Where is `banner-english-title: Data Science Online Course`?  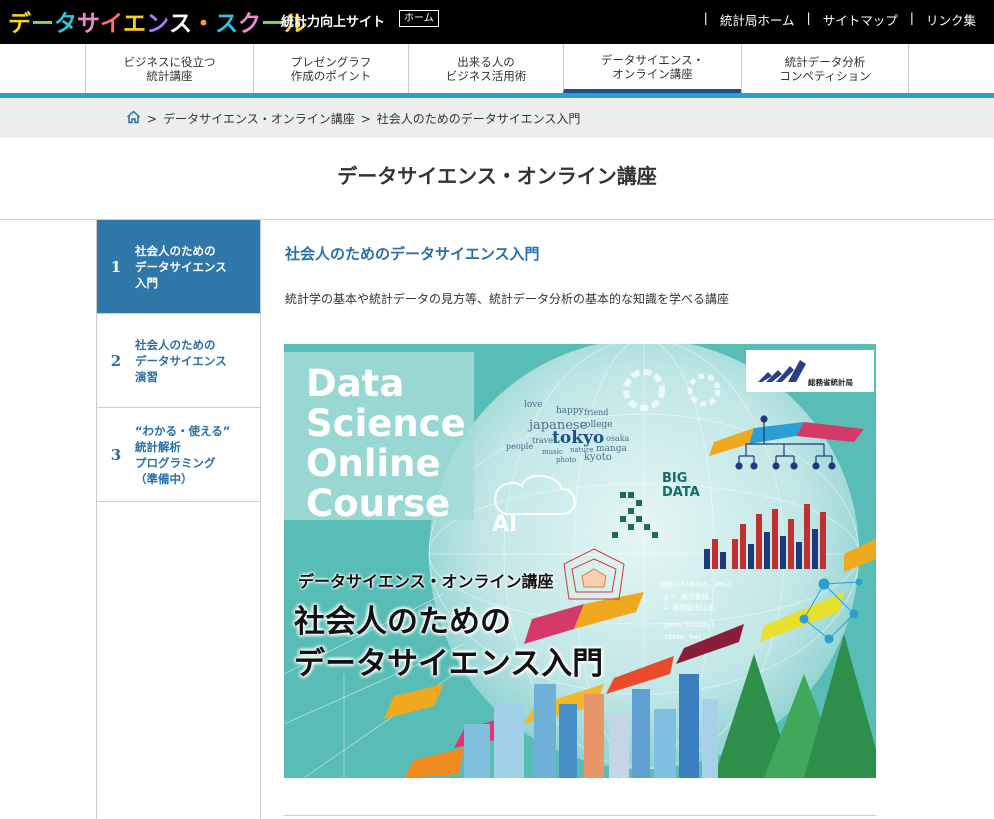
banner-english-title: Data Science Online Course is located at coordinates (386, 443).